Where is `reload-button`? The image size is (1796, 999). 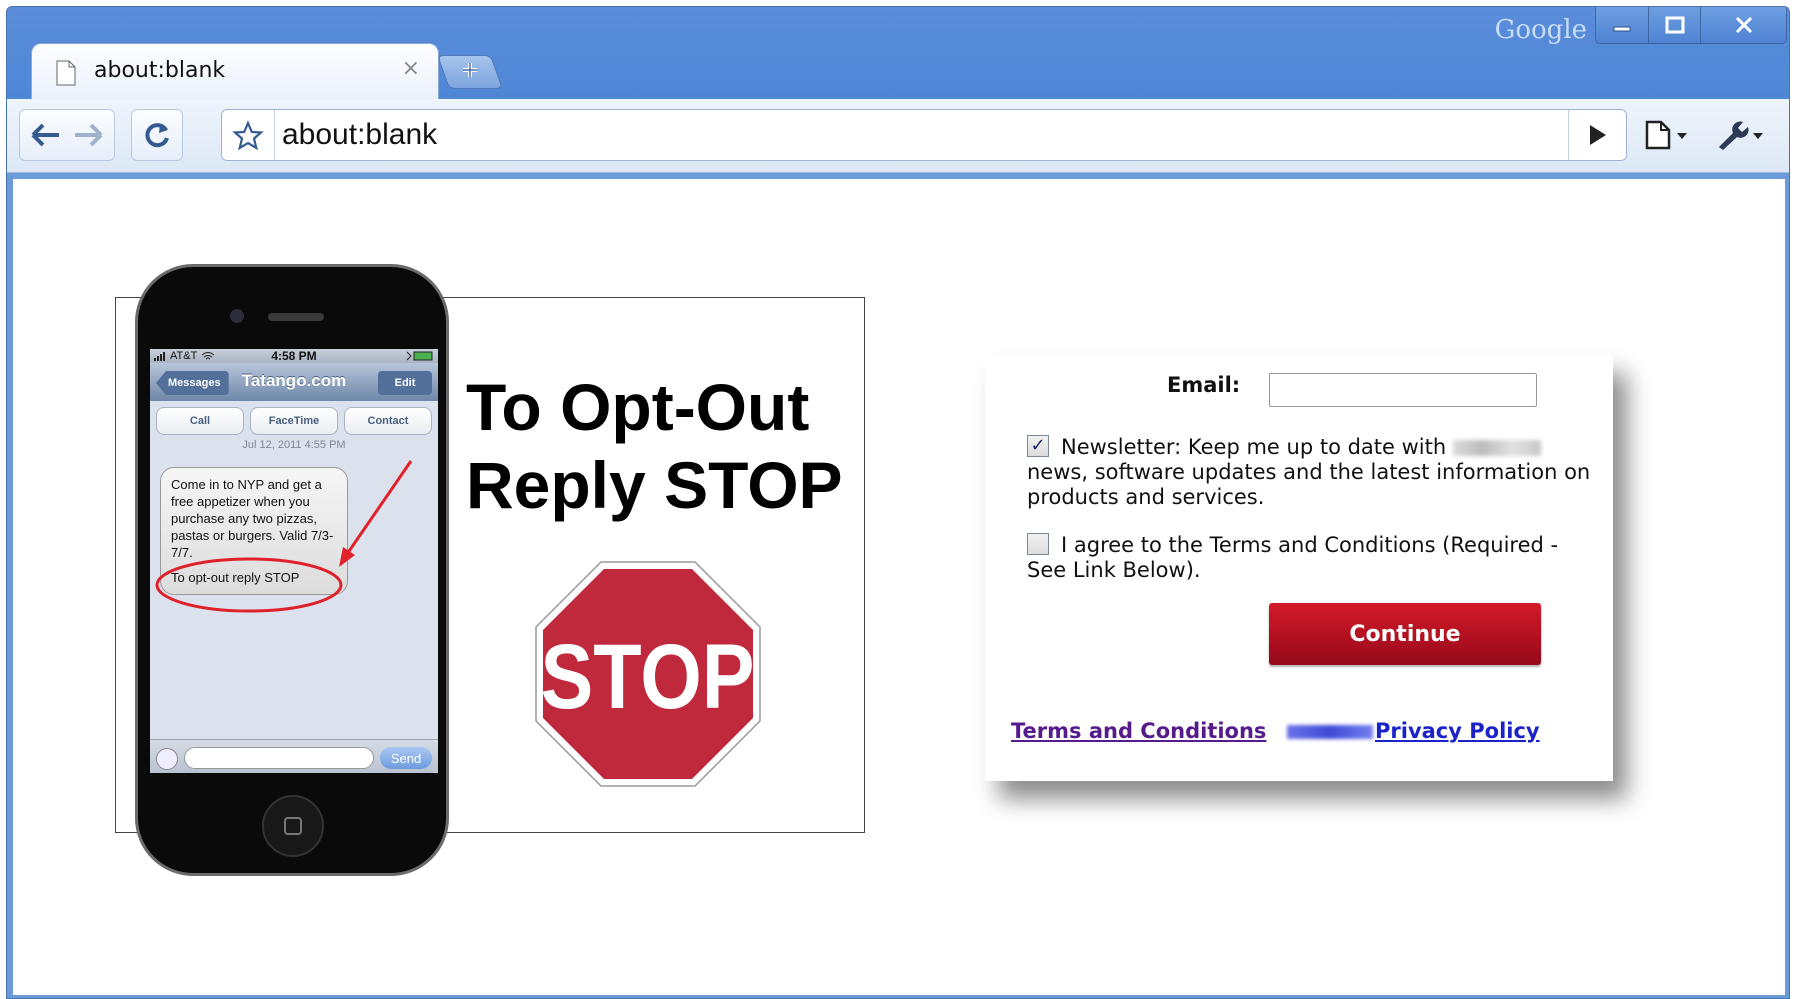
reload-button is located at coordinates (157, 135).